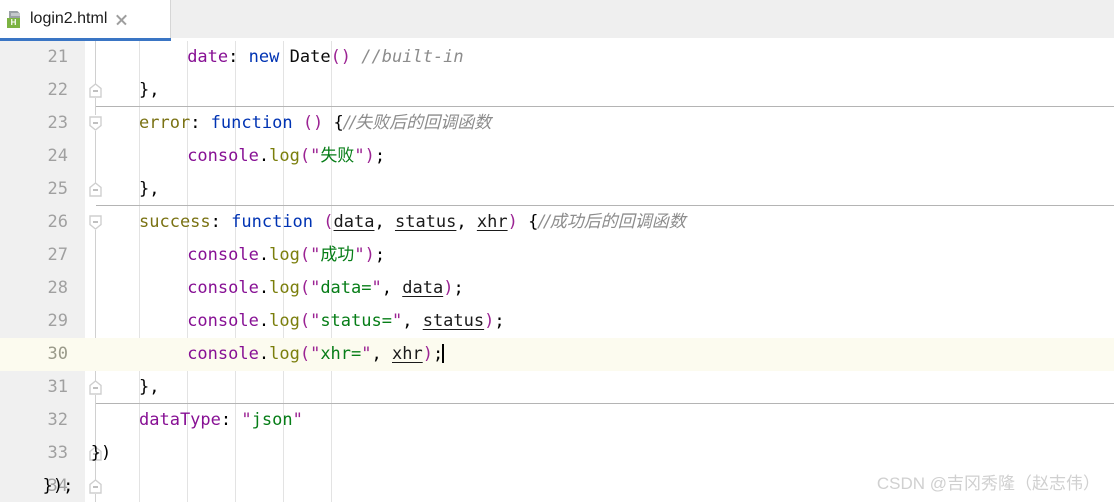 Image resolution: width=1114 pixels, height=502 pixels. What do you see at coordinates (34, 255) in the screenshot?
I see `line-number-27: 27` at bounding box center [34, 255].